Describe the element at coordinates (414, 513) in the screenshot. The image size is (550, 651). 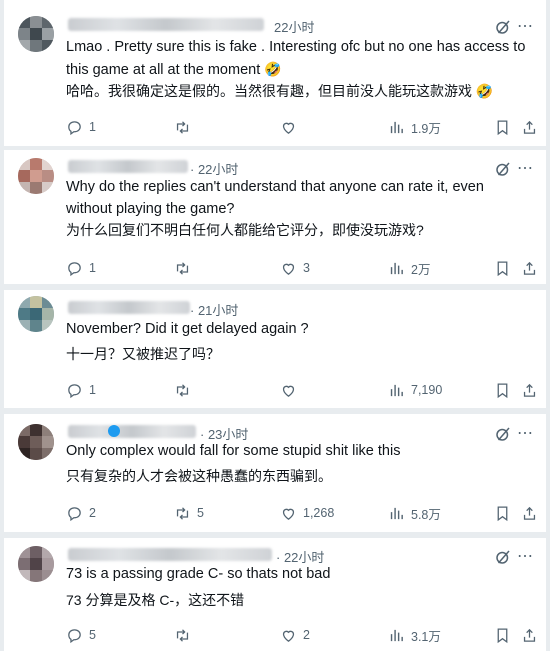
I see `views-button: 5.8万` at that location.